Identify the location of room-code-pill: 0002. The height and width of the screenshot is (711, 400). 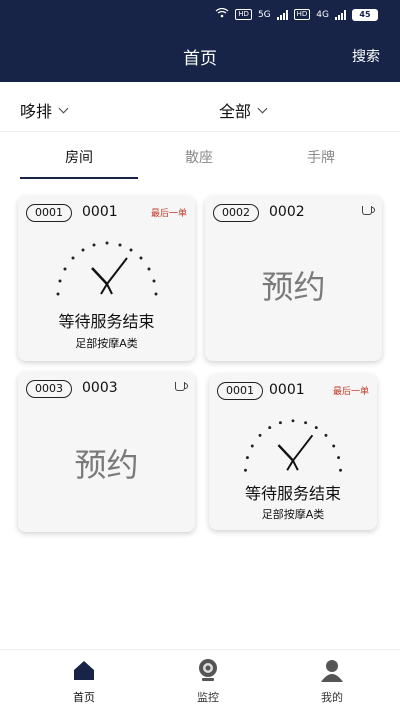
(236, 213).